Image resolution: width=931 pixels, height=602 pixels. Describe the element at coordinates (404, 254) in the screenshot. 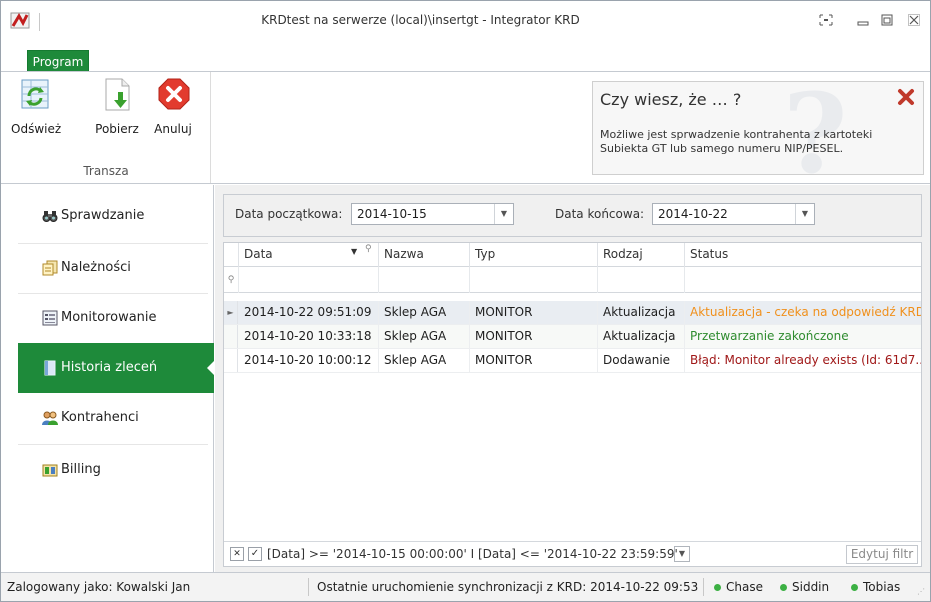

I see `column-header-label: Nazwa` at that location.